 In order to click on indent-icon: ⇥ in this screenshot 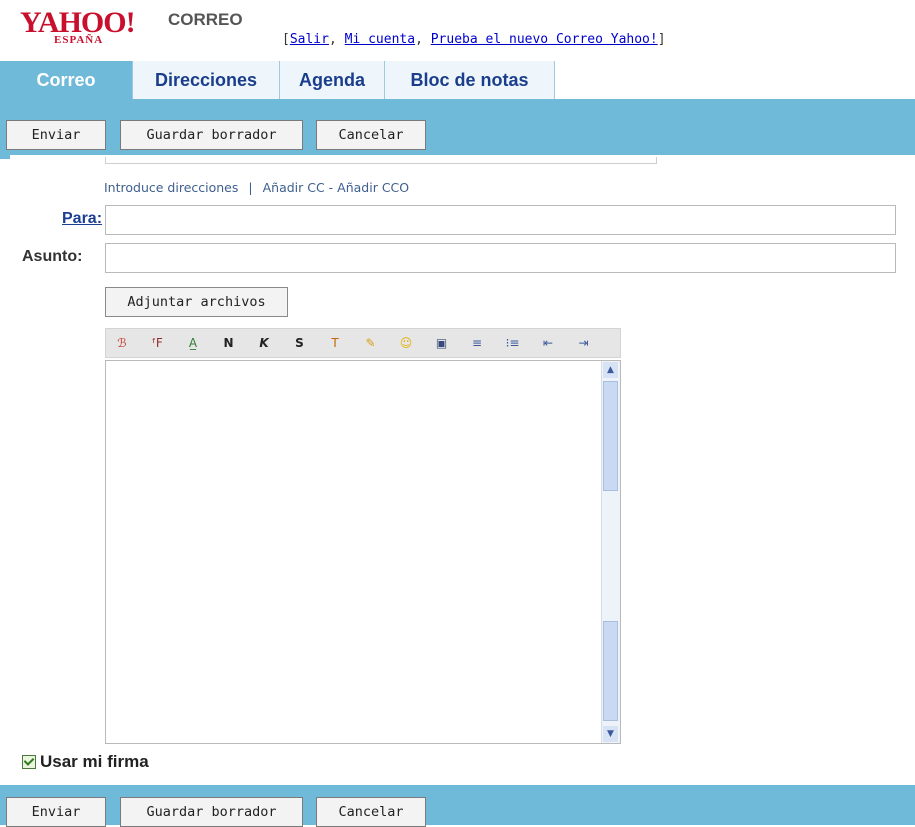, I will do `click(584, 343)`.